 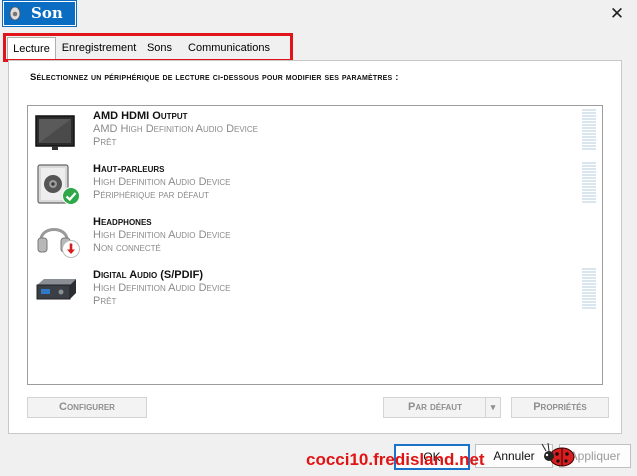 What do you see at coordinates (140, 116) in the screenshot?
I see `device-name: AMD HDMI Output` at bounding box center [140, 116].